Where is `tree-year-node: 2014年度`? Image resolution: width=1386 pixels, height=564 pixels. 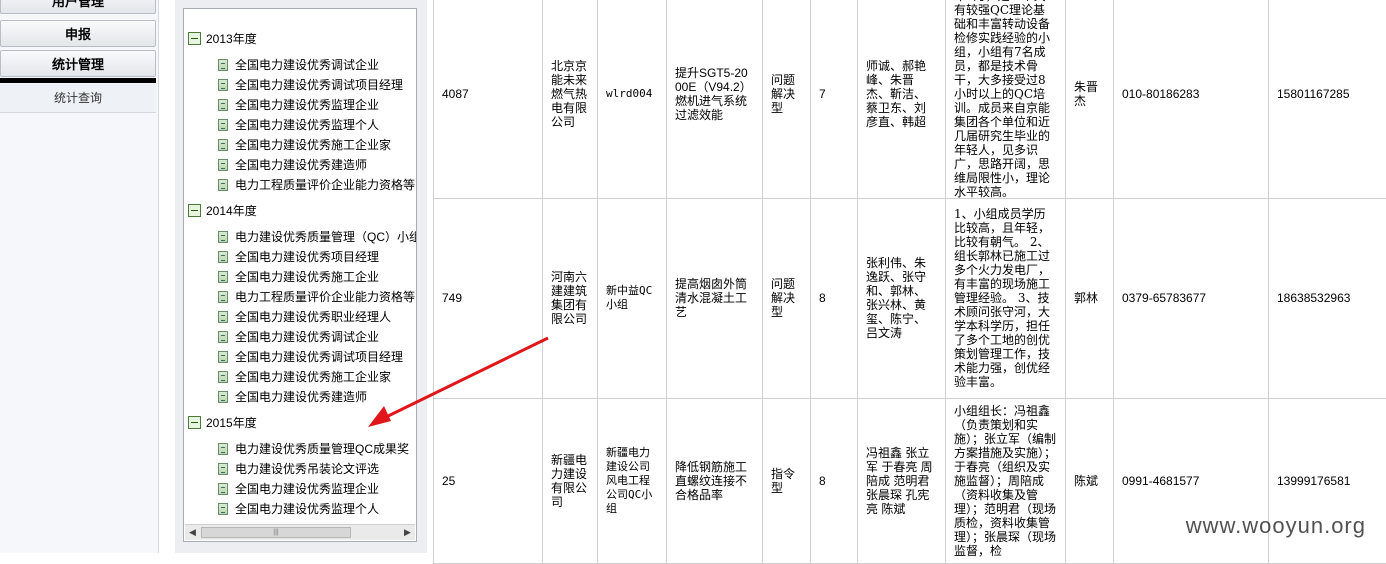 tree-year-node: 2014年度 is located at coordinates (222, 211).